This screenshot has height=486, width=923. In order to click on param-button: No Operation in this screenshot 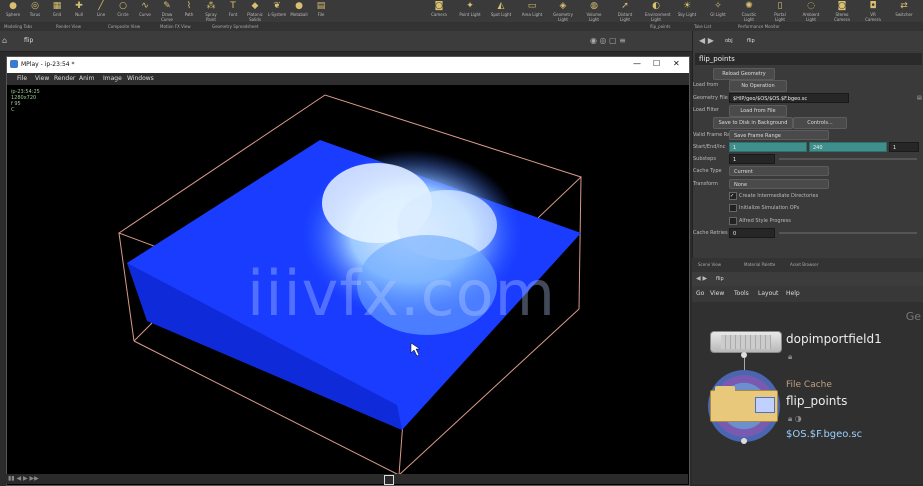, I will do `click(758, 86)`.